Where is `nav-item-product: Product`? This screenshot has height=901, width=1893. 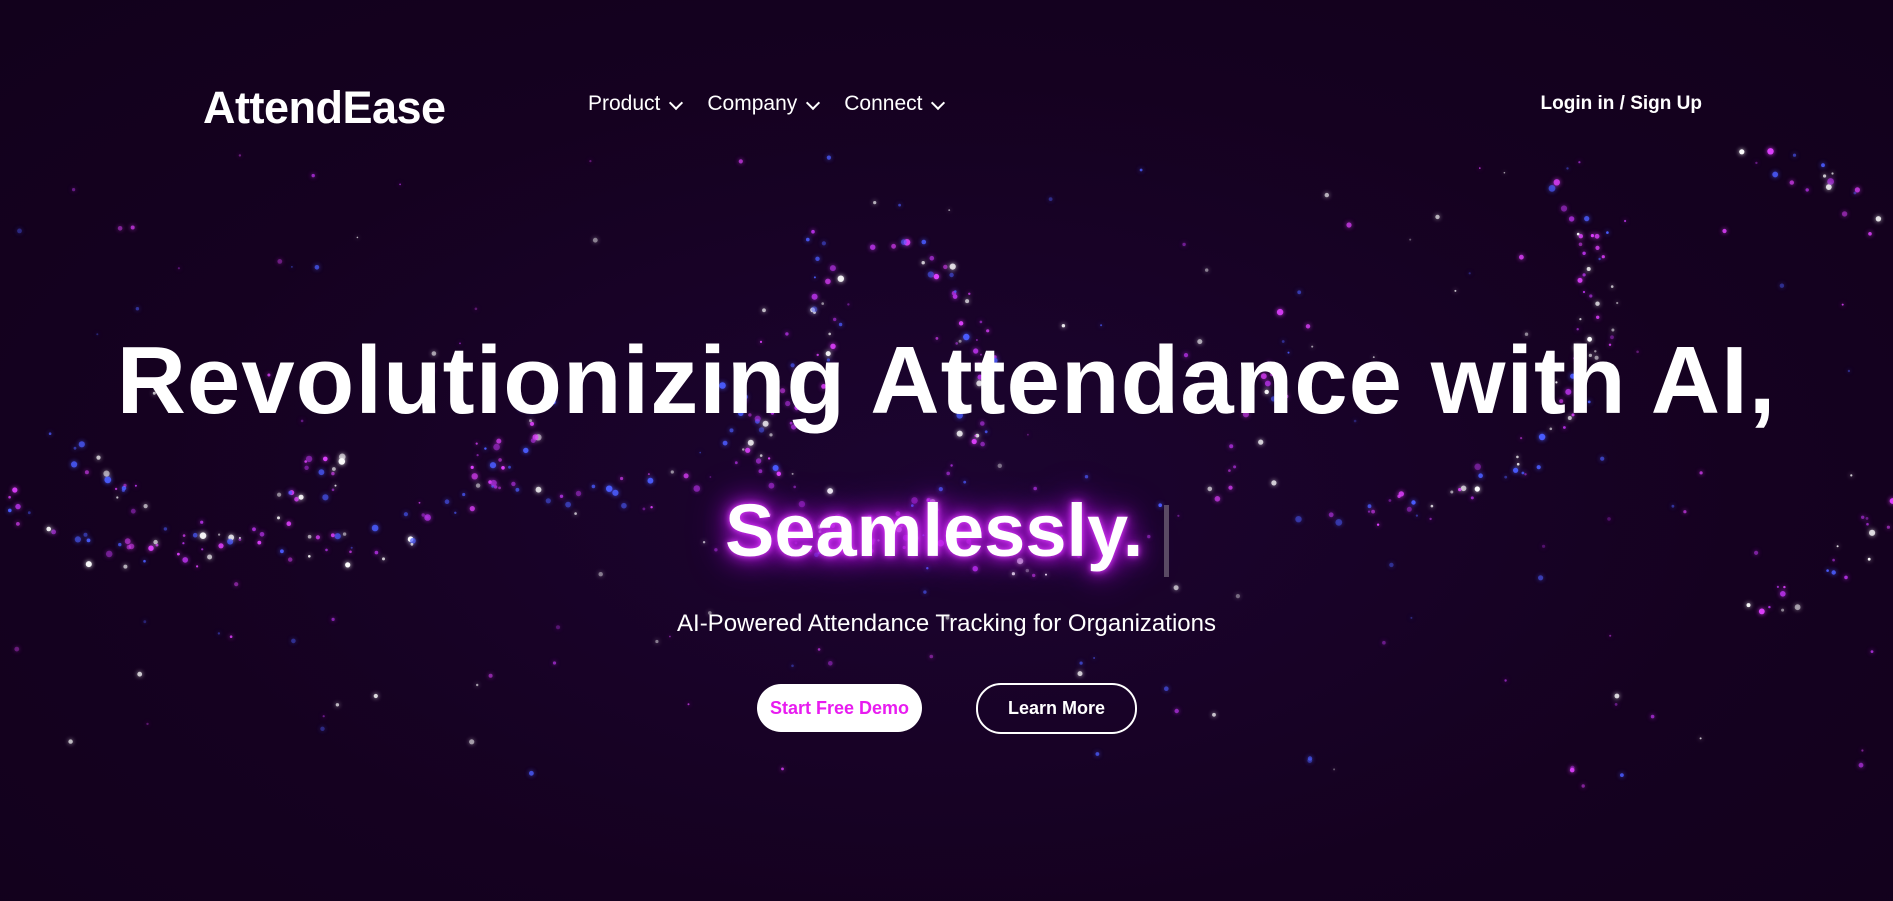 nav-item-product: Product is located at coordinates (636, 104).